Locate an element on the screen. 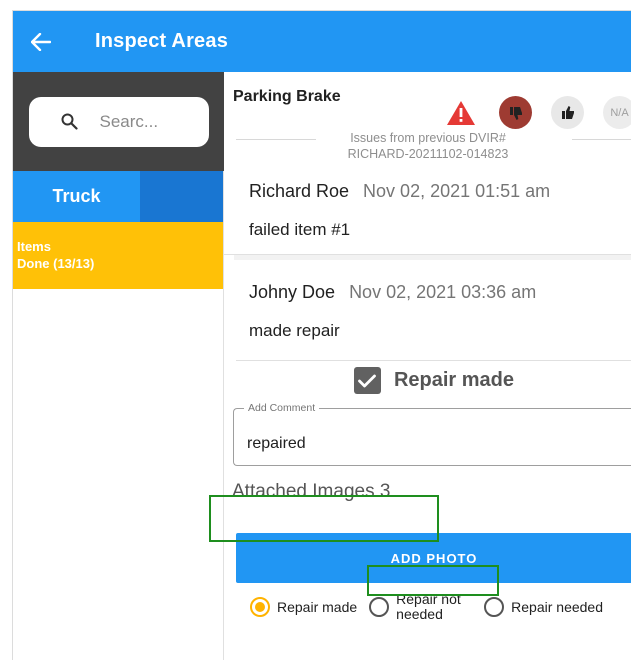 The height and width of the screenshot is (660, 631). items-done-count: Done (13/13) is located at coordinates (56, 263).